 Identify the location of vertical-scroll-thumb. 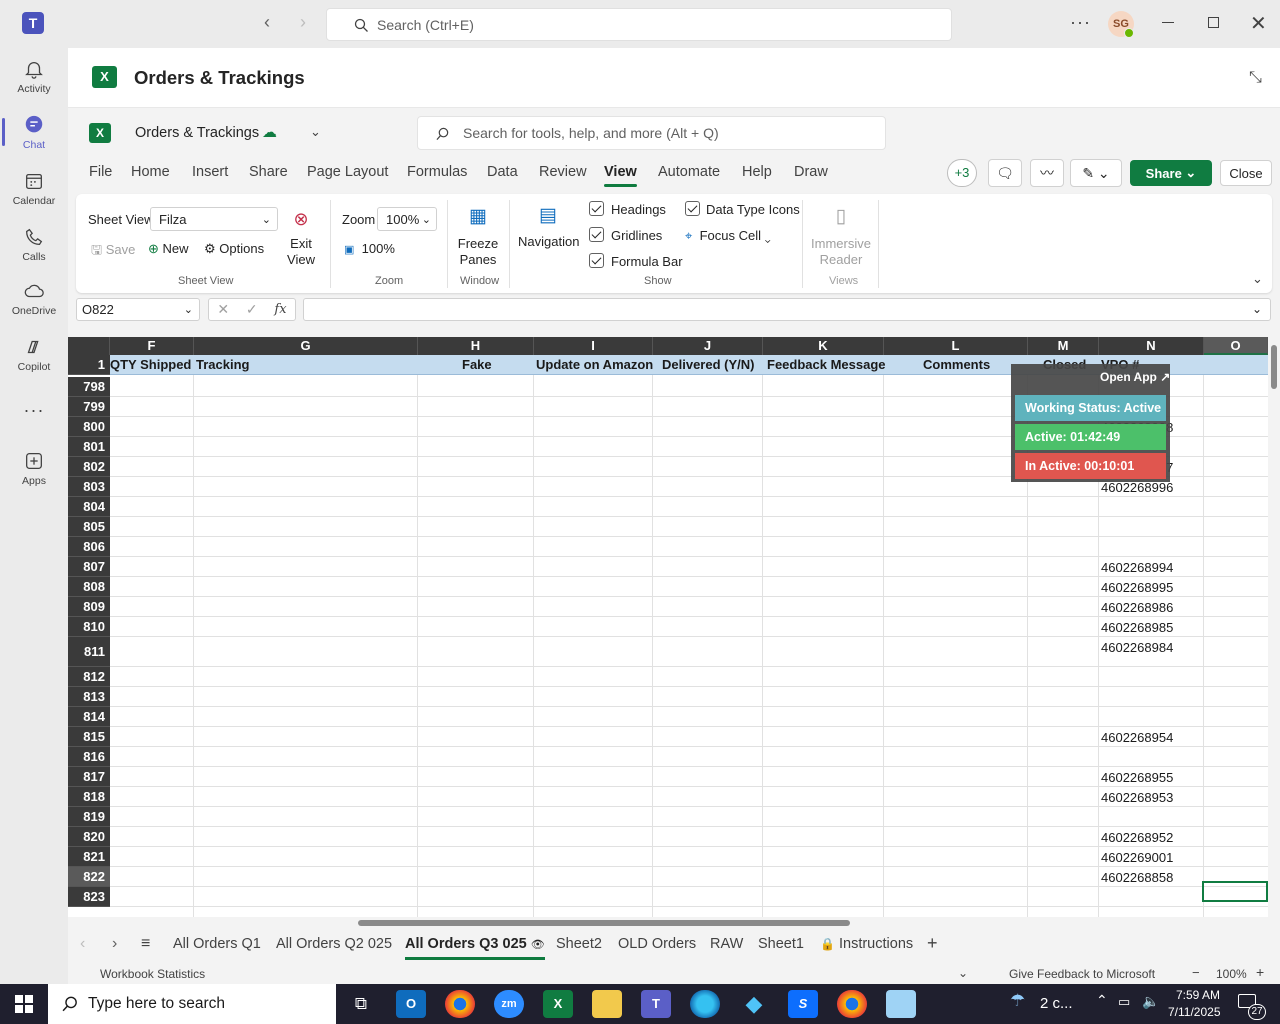
(1274, 367).